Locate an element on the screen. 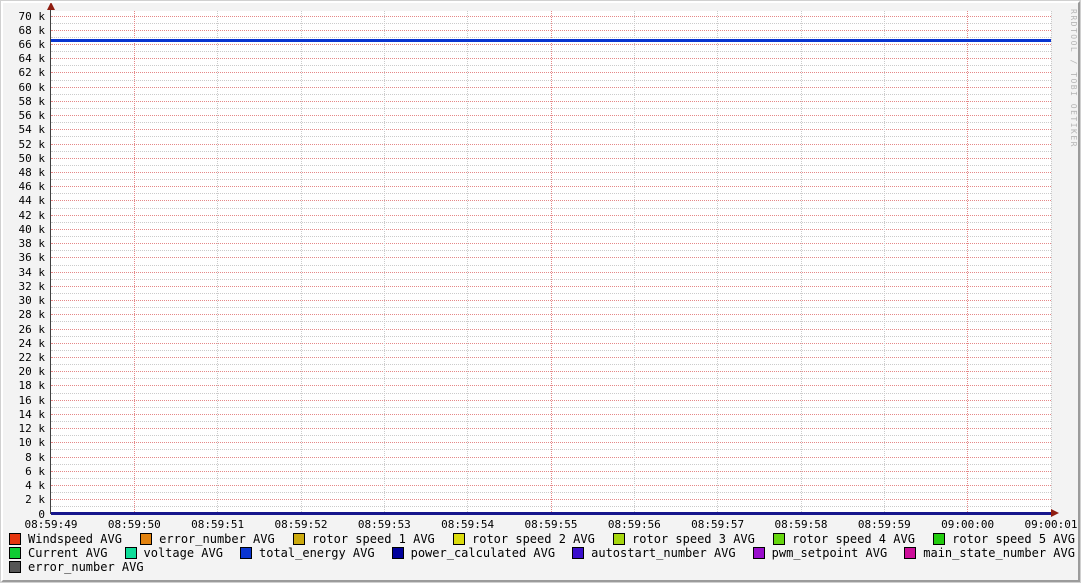  legend-item: rotor speed 5 AVG is located at coordinates (1004, 539).